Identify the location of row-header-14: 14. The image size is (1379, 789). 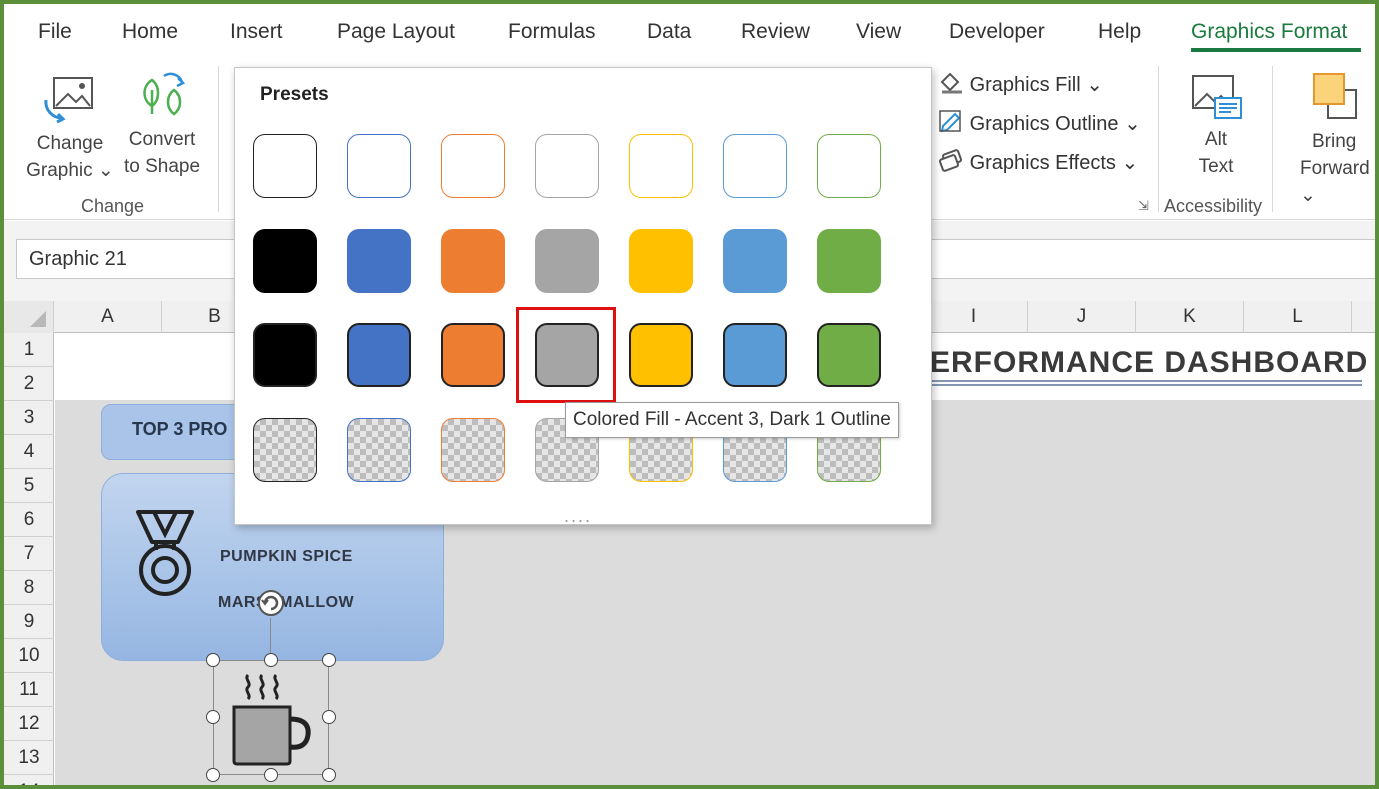
(29, 780).